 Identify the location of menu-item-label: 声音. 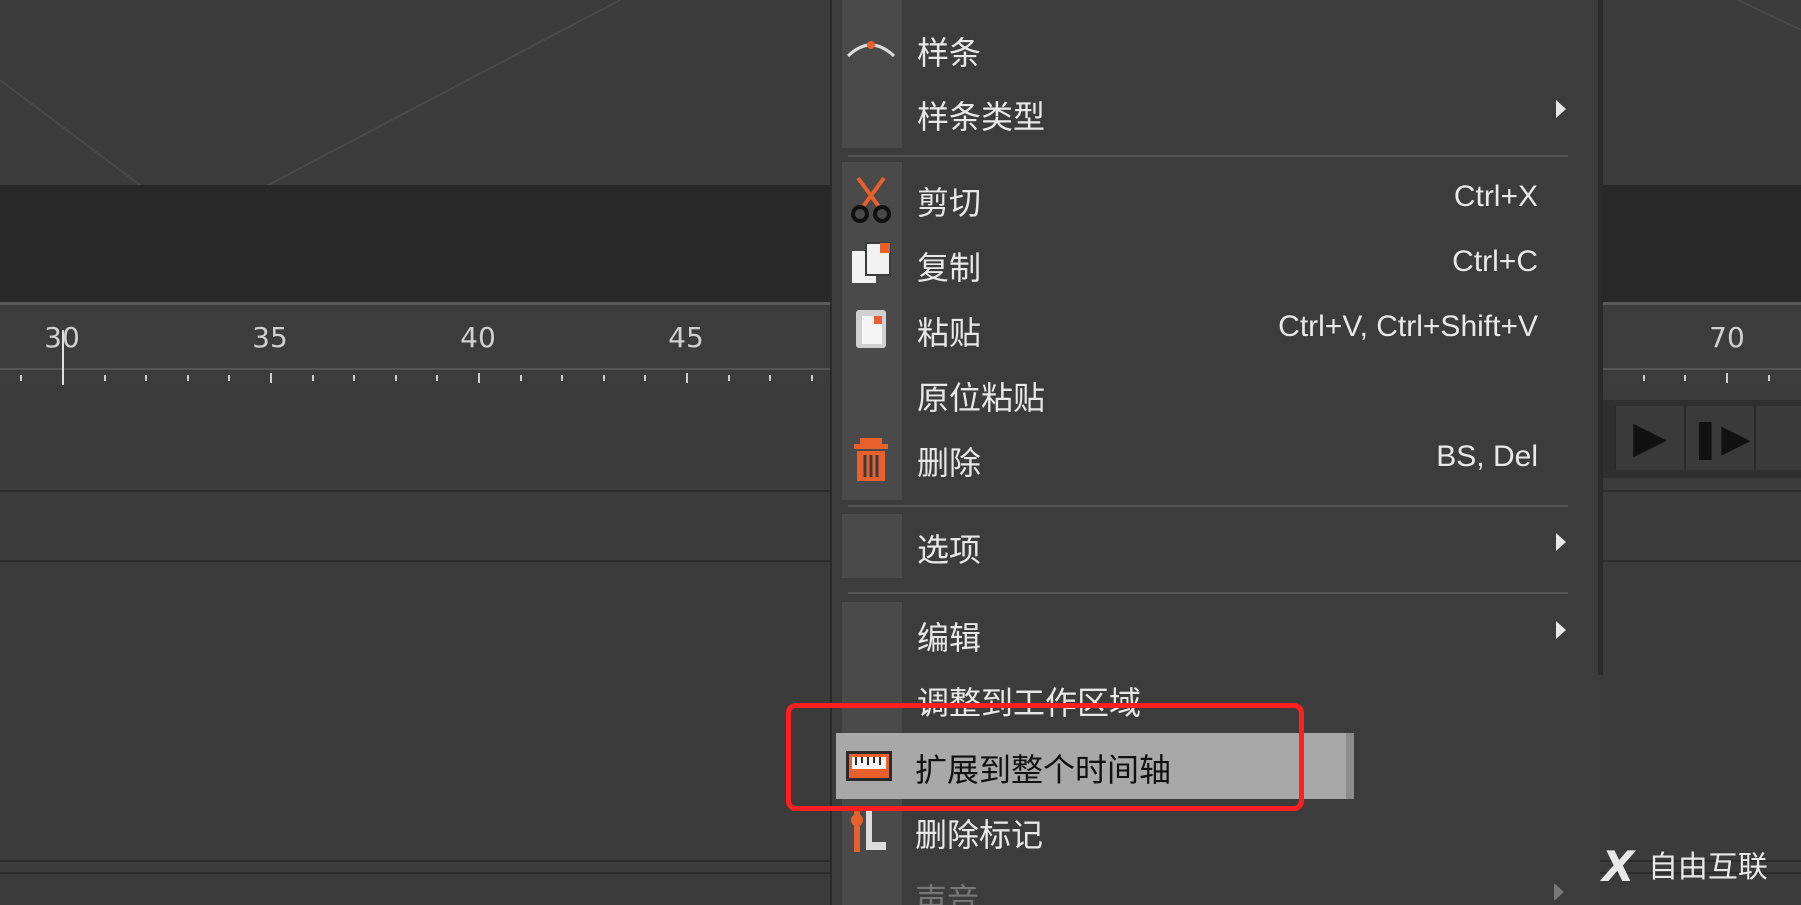
(947, 893).